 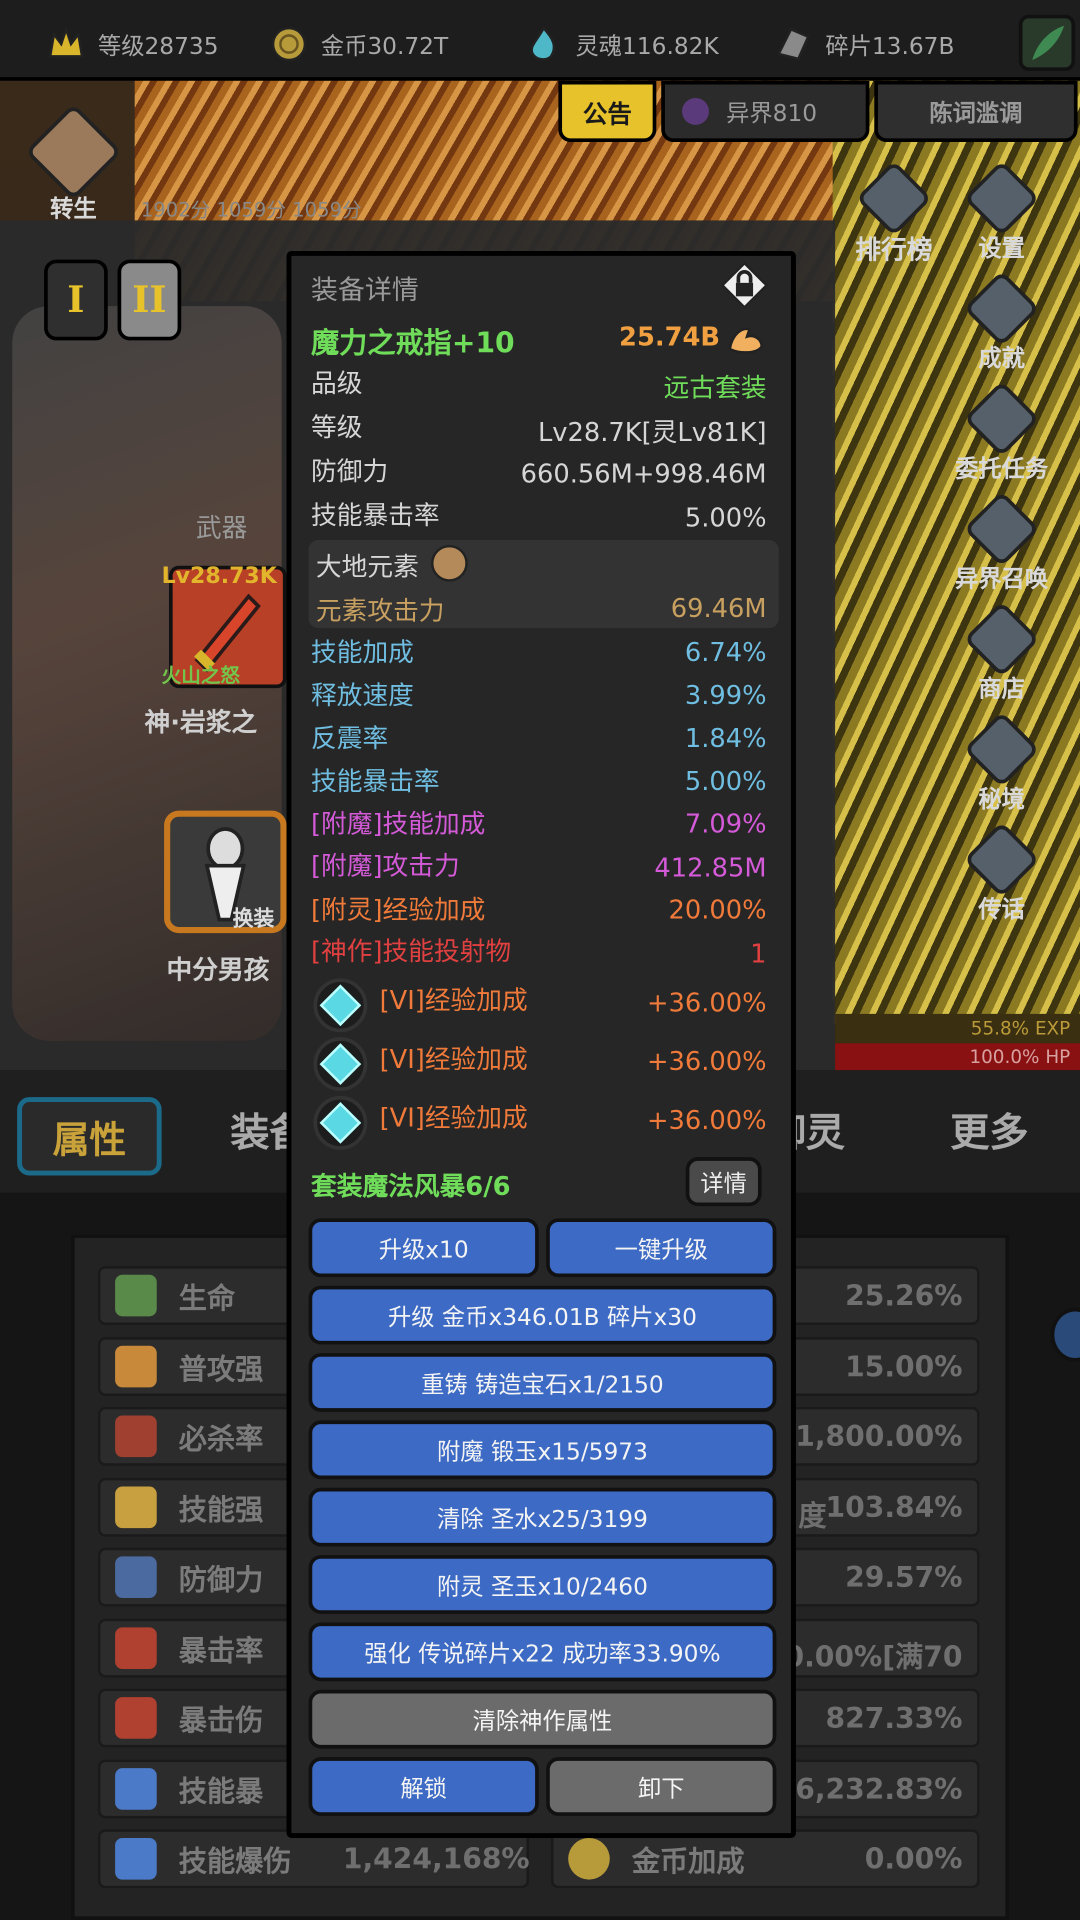 I want to click on leaf-menu-icon, so click(x=1047, y=43).